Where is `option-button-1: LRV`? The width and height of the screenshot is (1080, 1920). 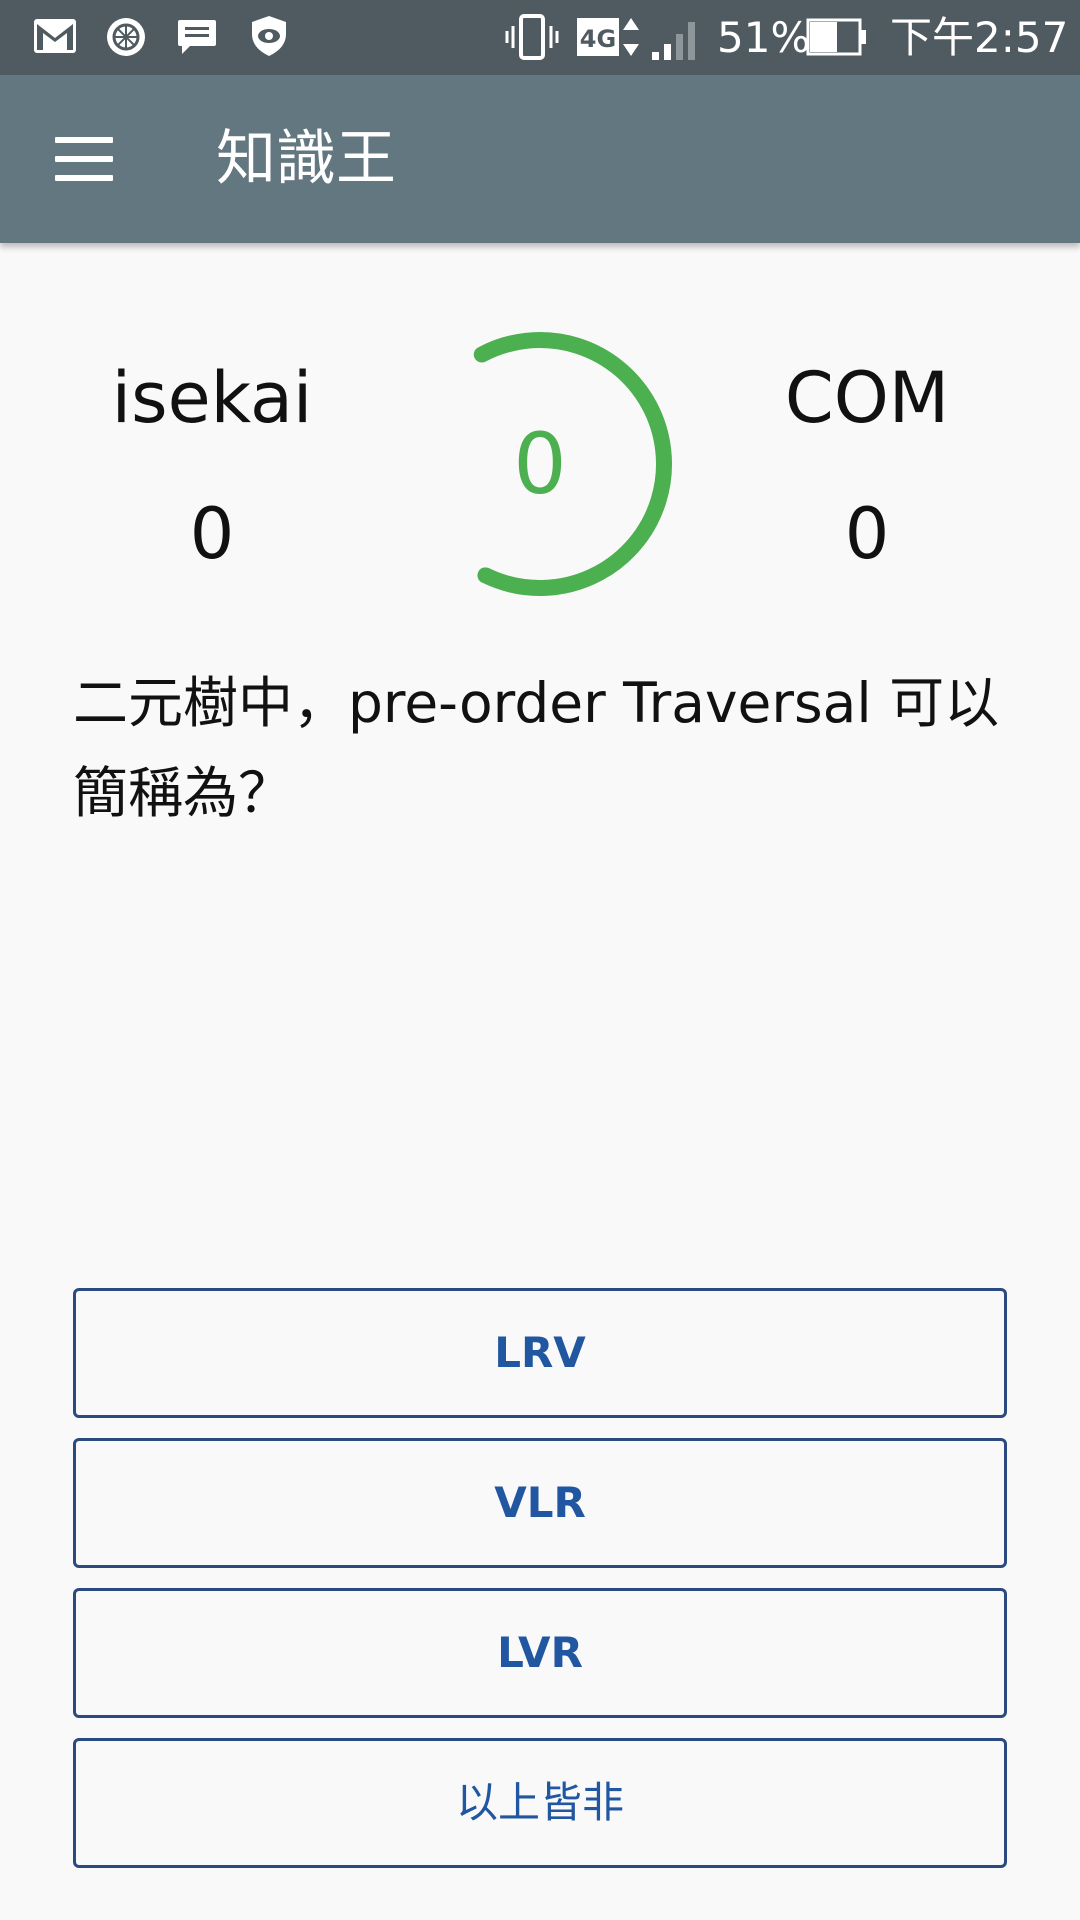 option-button-1: LRV is located at coordinates (540, 1353).